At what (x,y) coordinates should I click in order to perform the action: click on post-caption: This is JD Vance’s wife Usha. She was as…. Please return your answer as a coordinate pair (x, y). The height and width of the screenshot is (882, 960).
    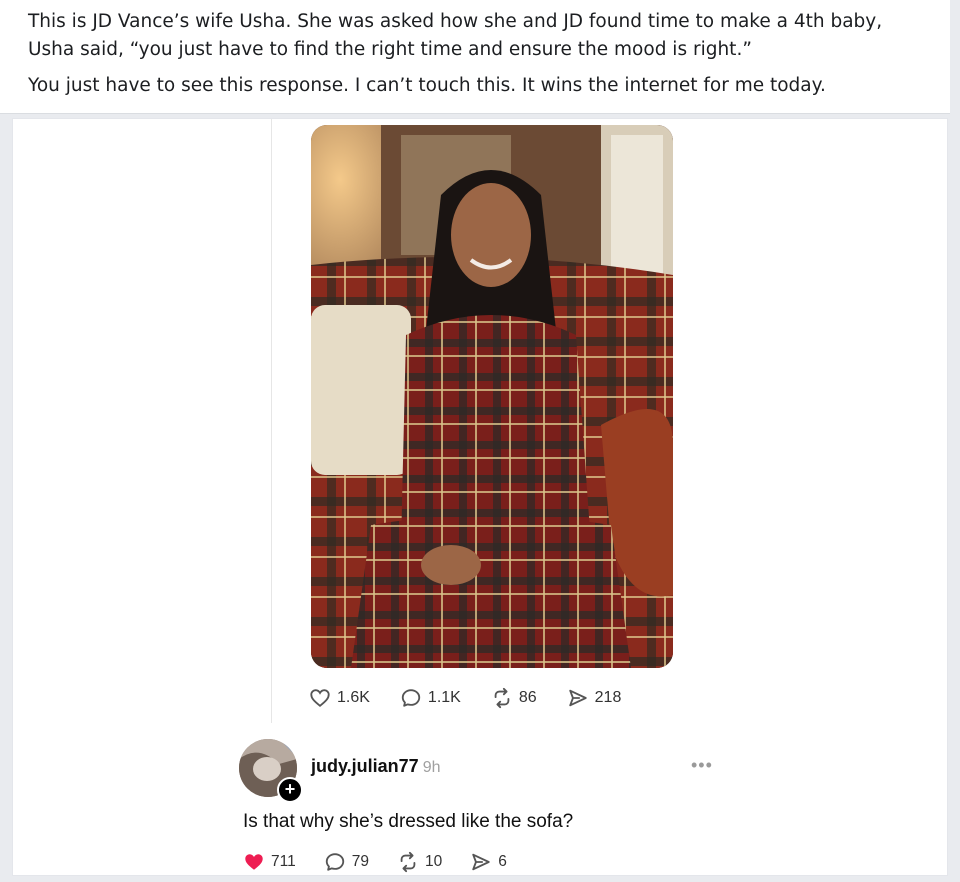
    Looking at the image, I should click on (475, 57).